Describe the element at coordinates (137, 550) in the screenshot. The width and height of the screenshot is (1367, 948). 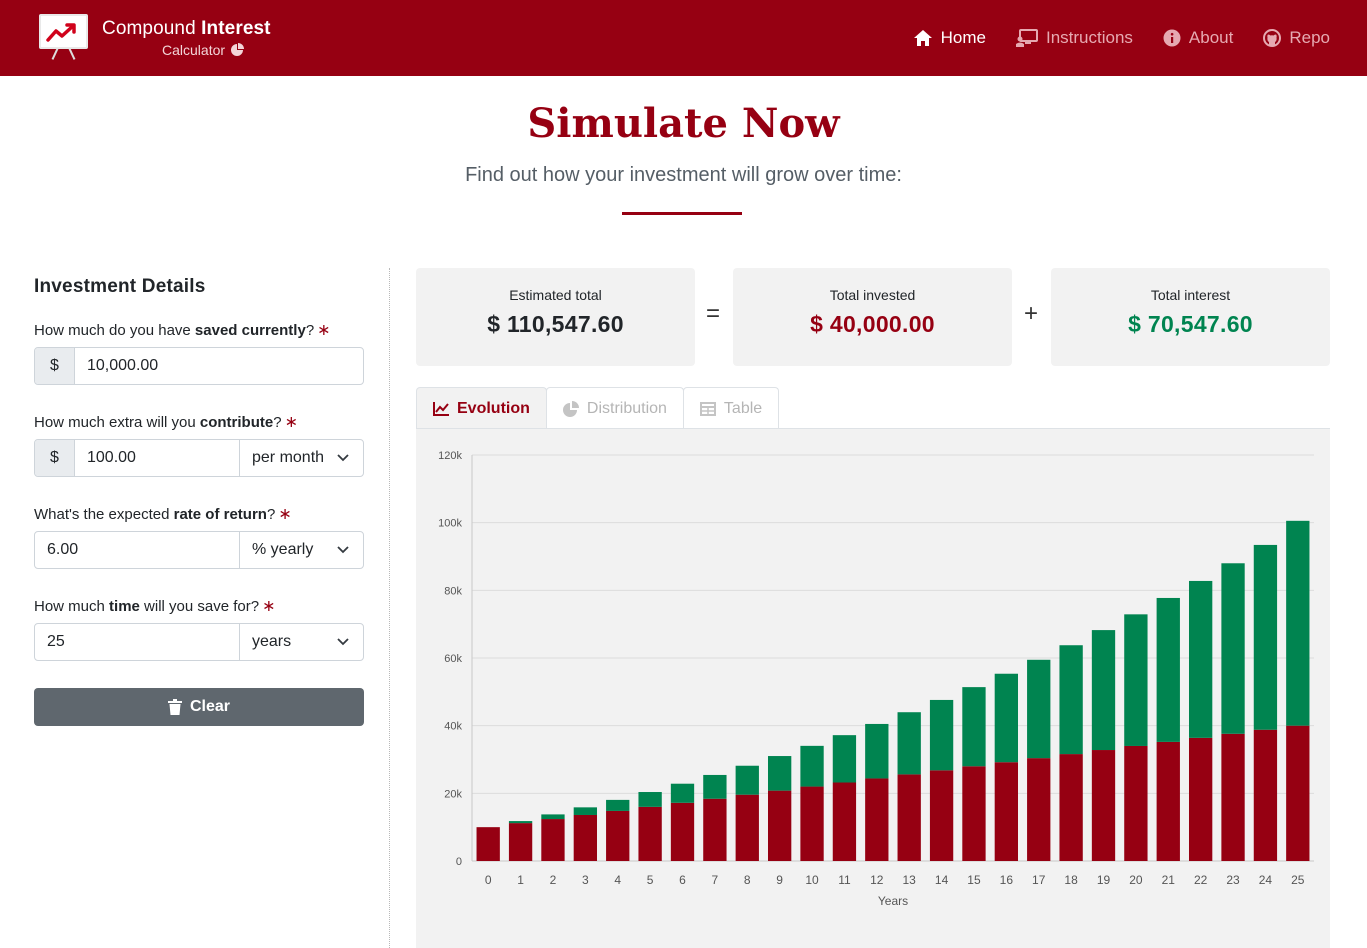
I see `rate-input: 6.00` at that location.